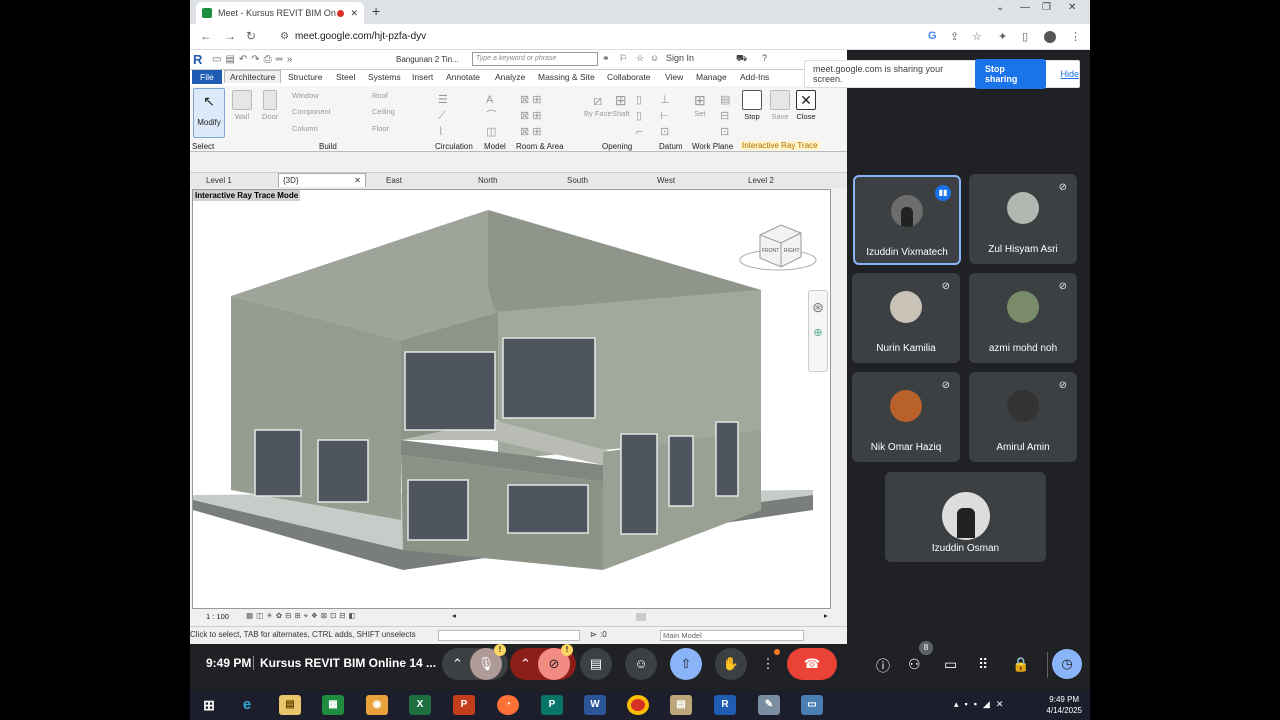 The height and width of the screenshot is (720, 1280). I want to click on raise-hand-button: ✋, so click(731, 664).